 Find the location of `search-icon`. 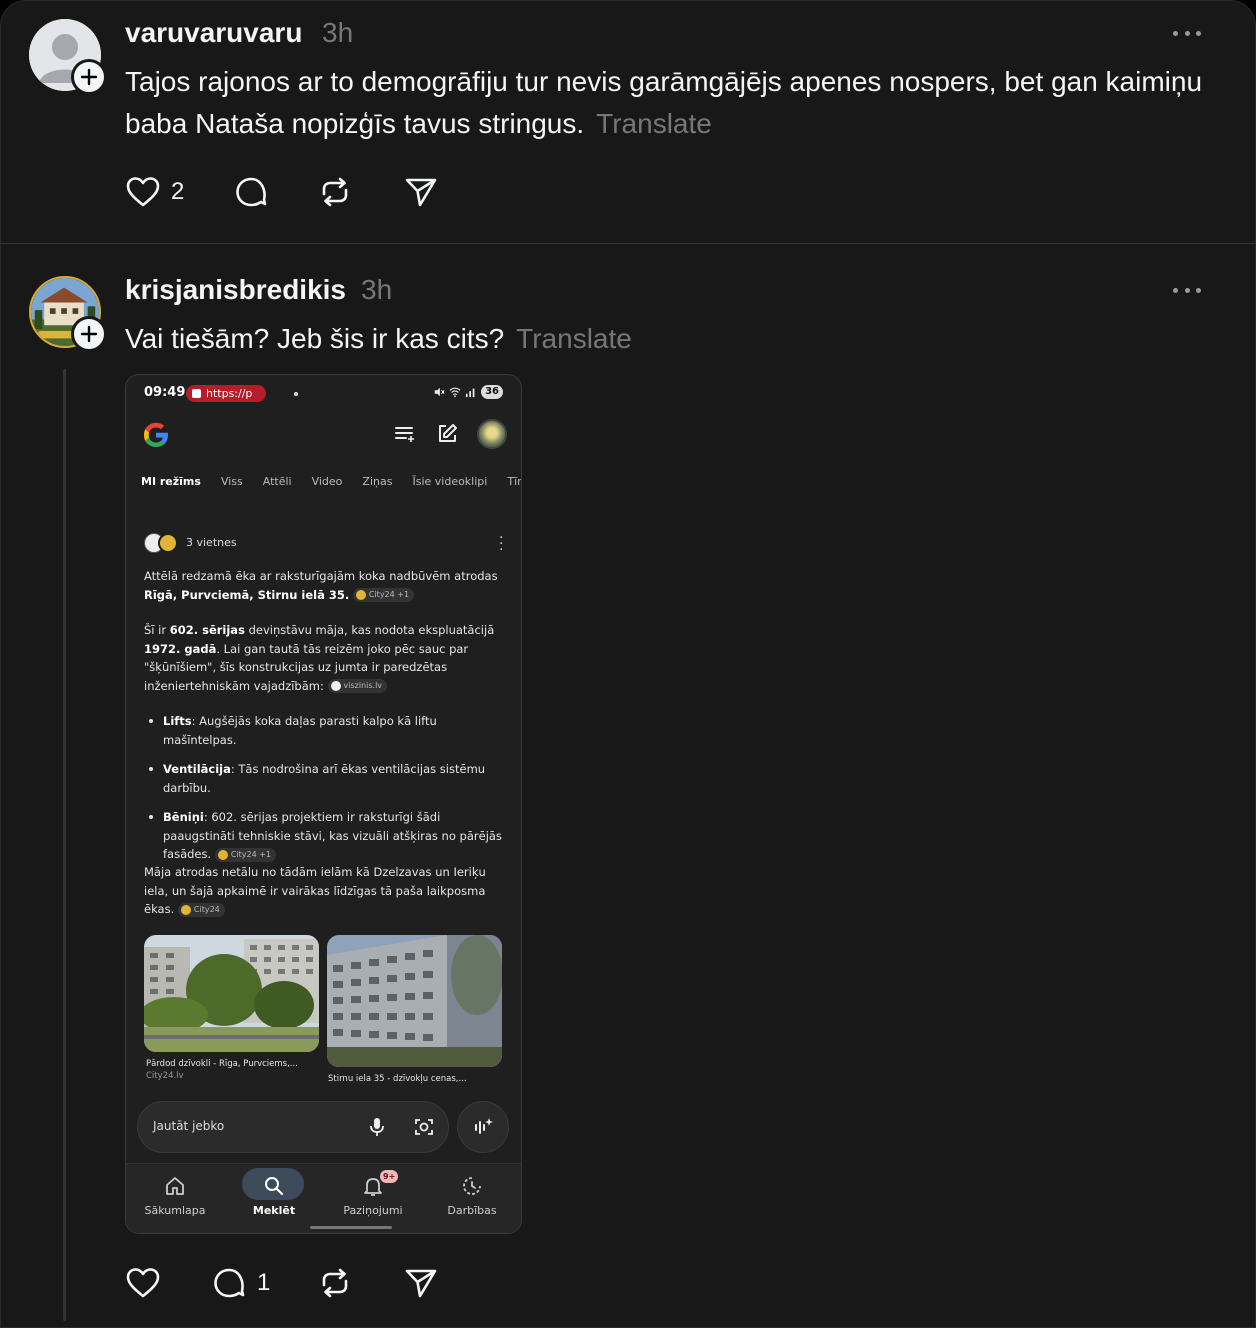

search-icon is located at coordinates (274, 1186).